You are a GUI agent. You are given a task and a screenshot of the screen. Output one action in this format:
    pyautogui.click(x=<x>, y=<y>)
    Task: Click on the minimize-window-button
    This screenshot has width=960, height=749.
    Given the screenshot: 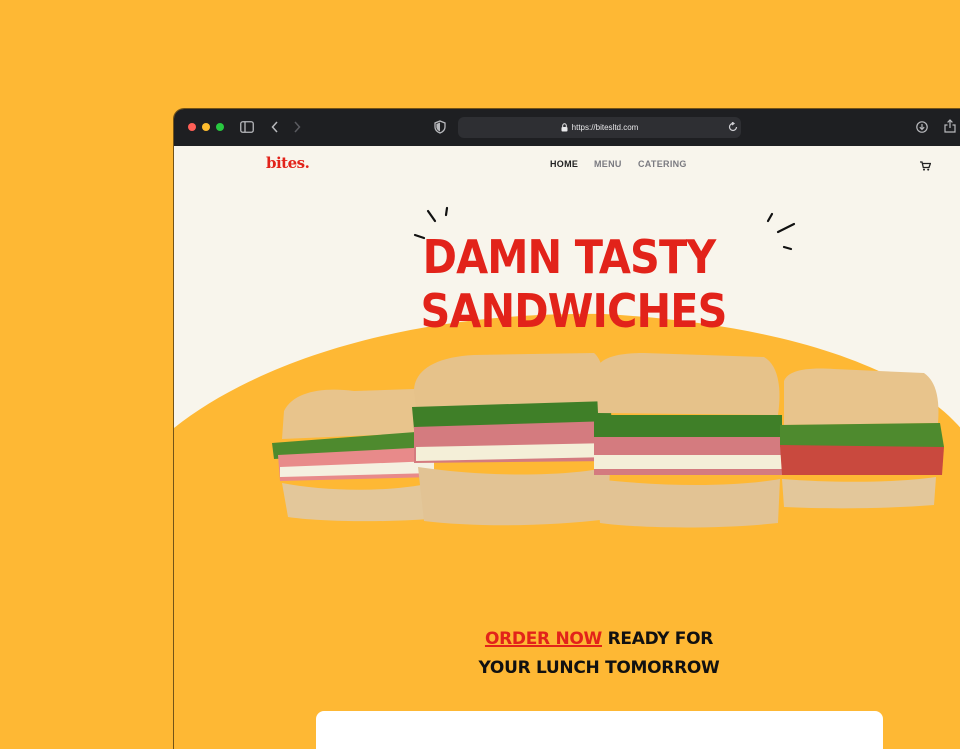 What is the action you would take?
    pyautogui.click(x=206, y=127)
    